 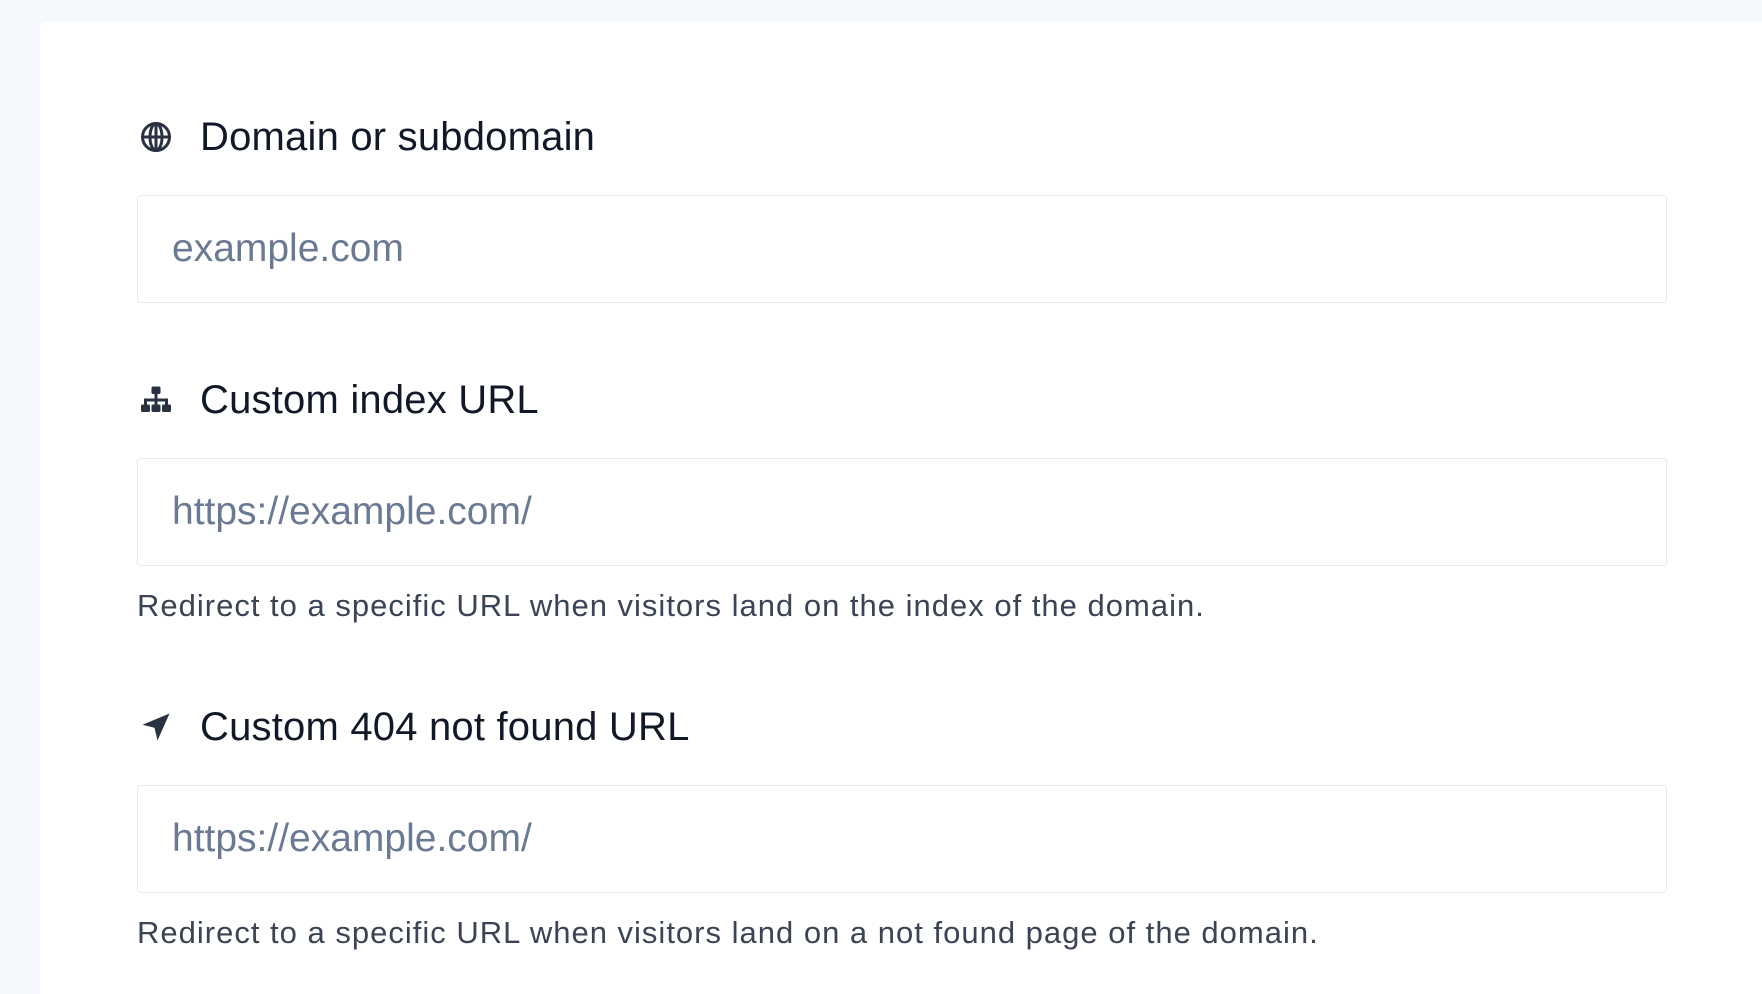 I want to click on index-url-label-row: Custom index URL, so click(x=902, y=400).